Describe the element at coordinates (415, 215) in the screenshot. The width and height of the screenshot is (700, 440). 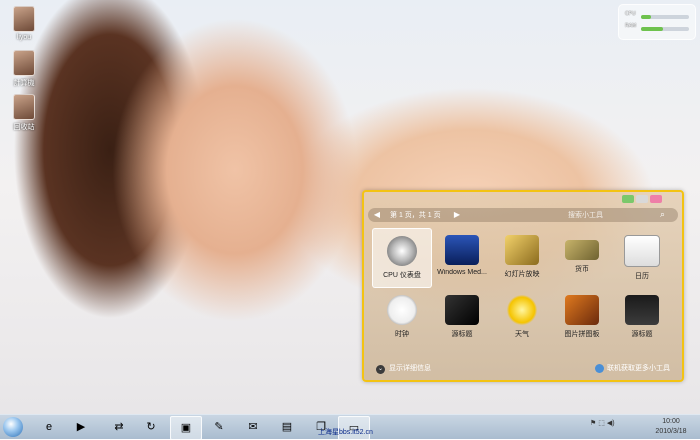
I see `page-indicator: 第 1 页，共 1 页` at that location.